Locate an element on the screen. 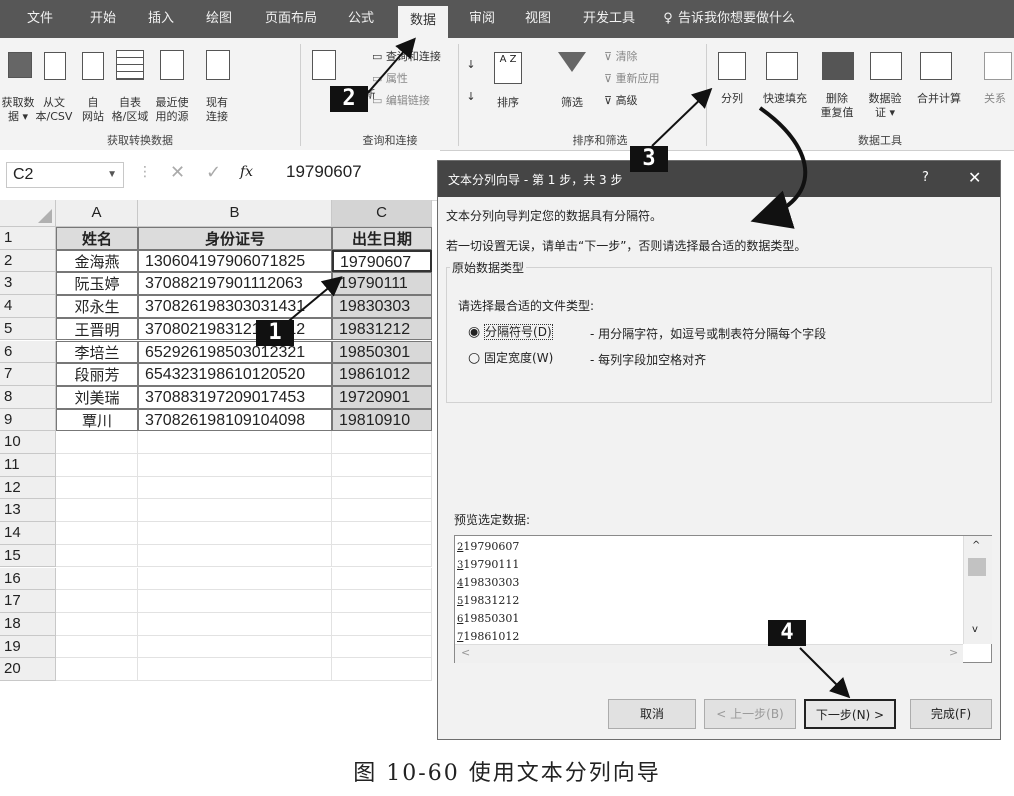 The width and height of the screenshot is (1014, 796). figure-caption: 图 10-60 使用文本分列向导 is located at coordinates (507, 773).